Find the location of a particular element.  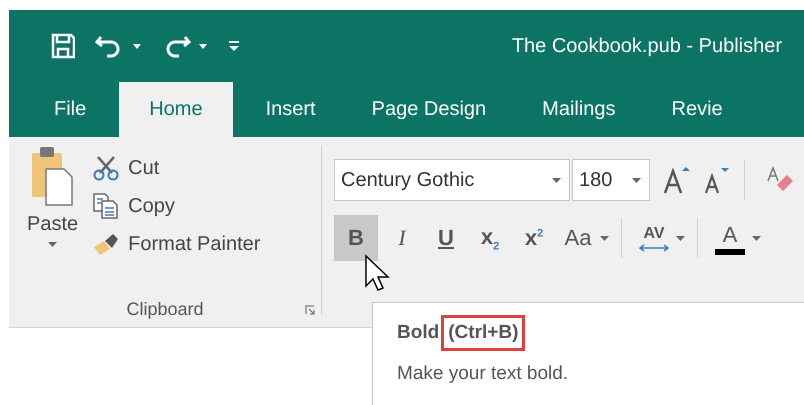

format-button: Aa is located at coordinates (578, 238).